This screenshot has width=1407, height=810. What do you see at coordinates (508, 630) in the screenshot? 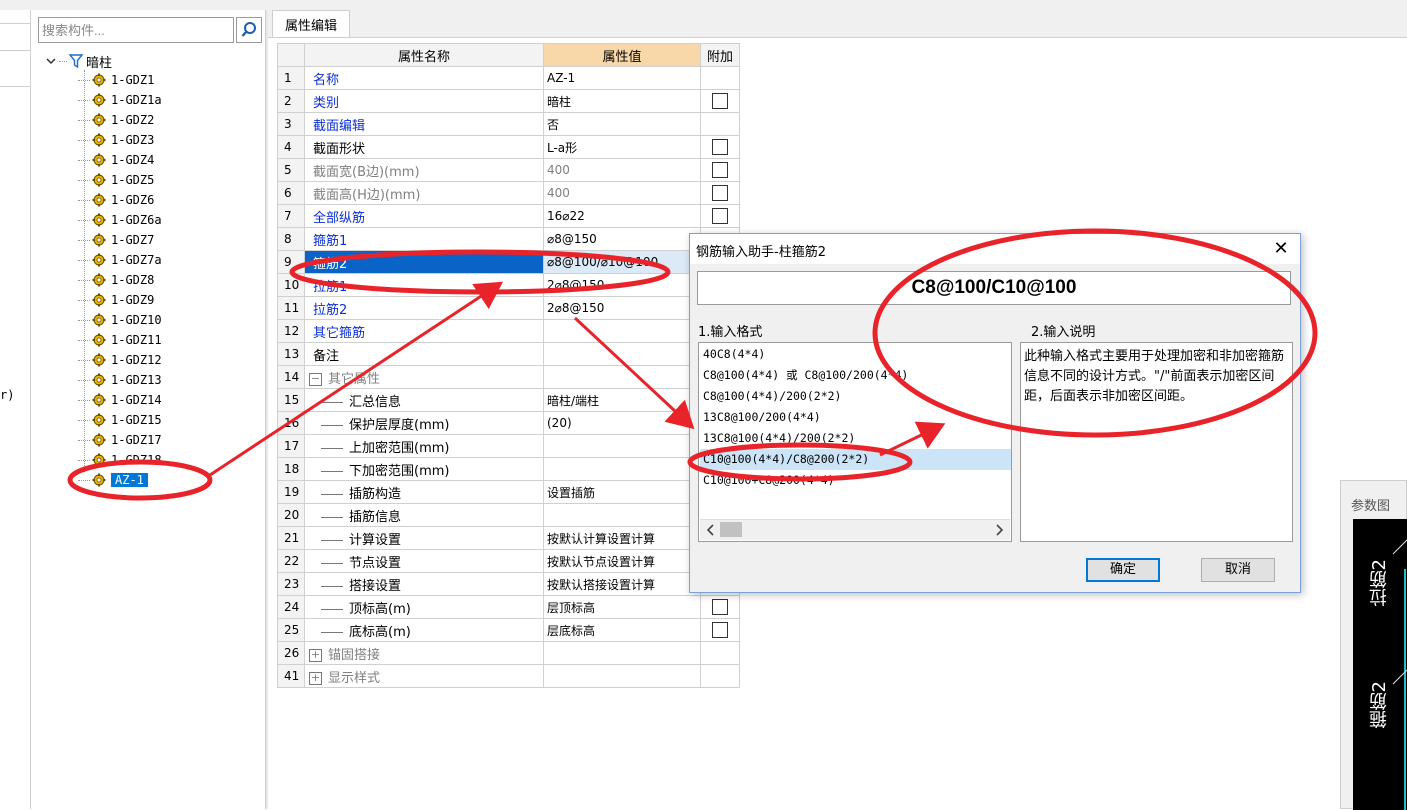
I see `property-row: 25 底标高(m) 层底标高` at bounding box center [508, 630].